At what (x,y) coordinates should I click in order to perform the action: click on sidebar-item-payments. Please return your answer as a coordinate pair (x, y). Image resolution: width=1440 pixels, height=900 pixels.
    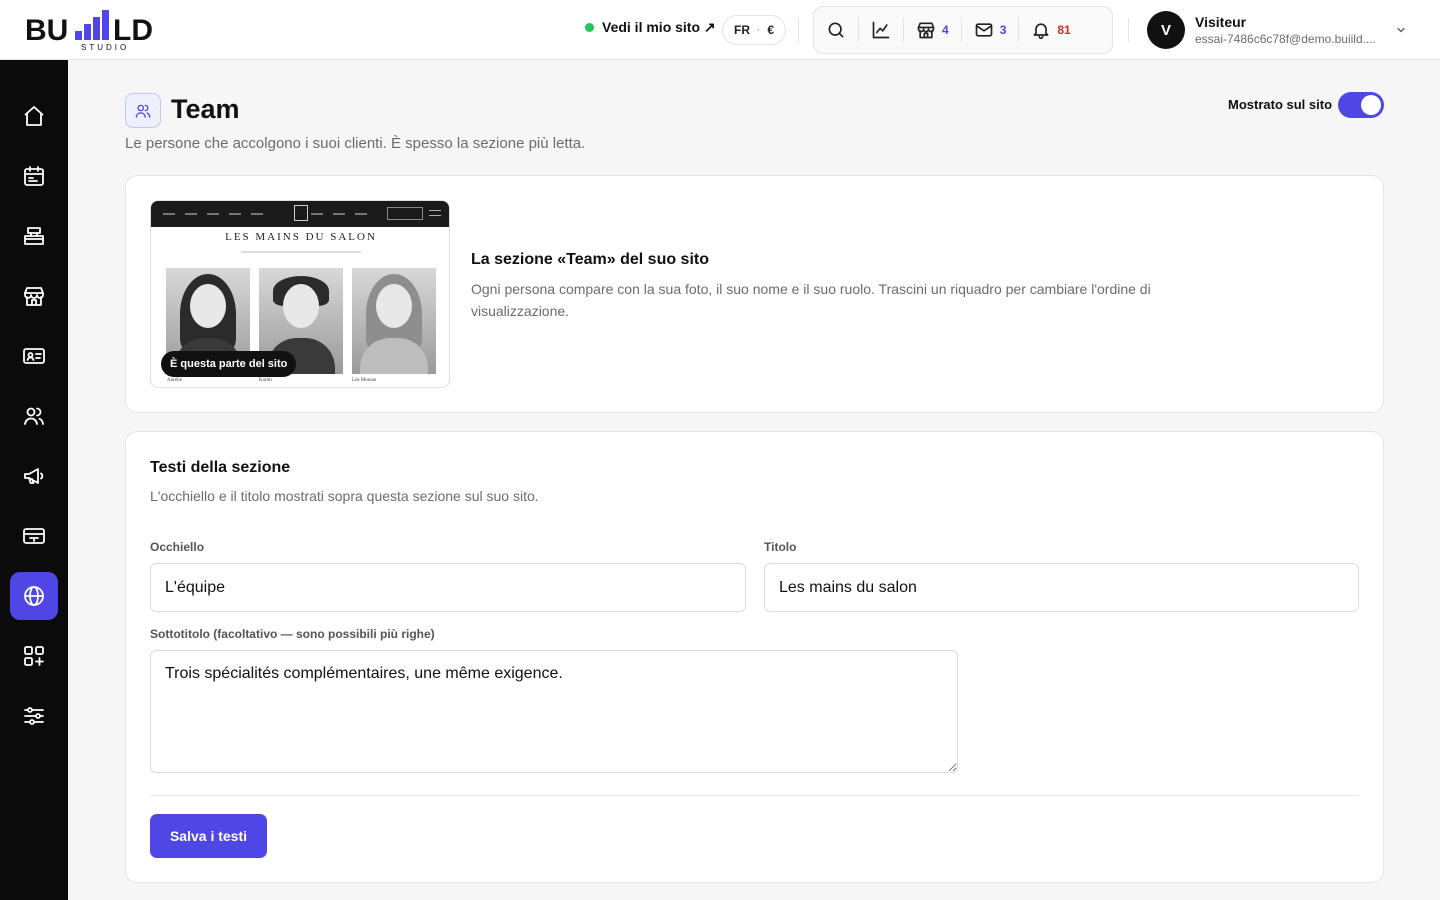
    Looking at the image, I should click on (34, 536).